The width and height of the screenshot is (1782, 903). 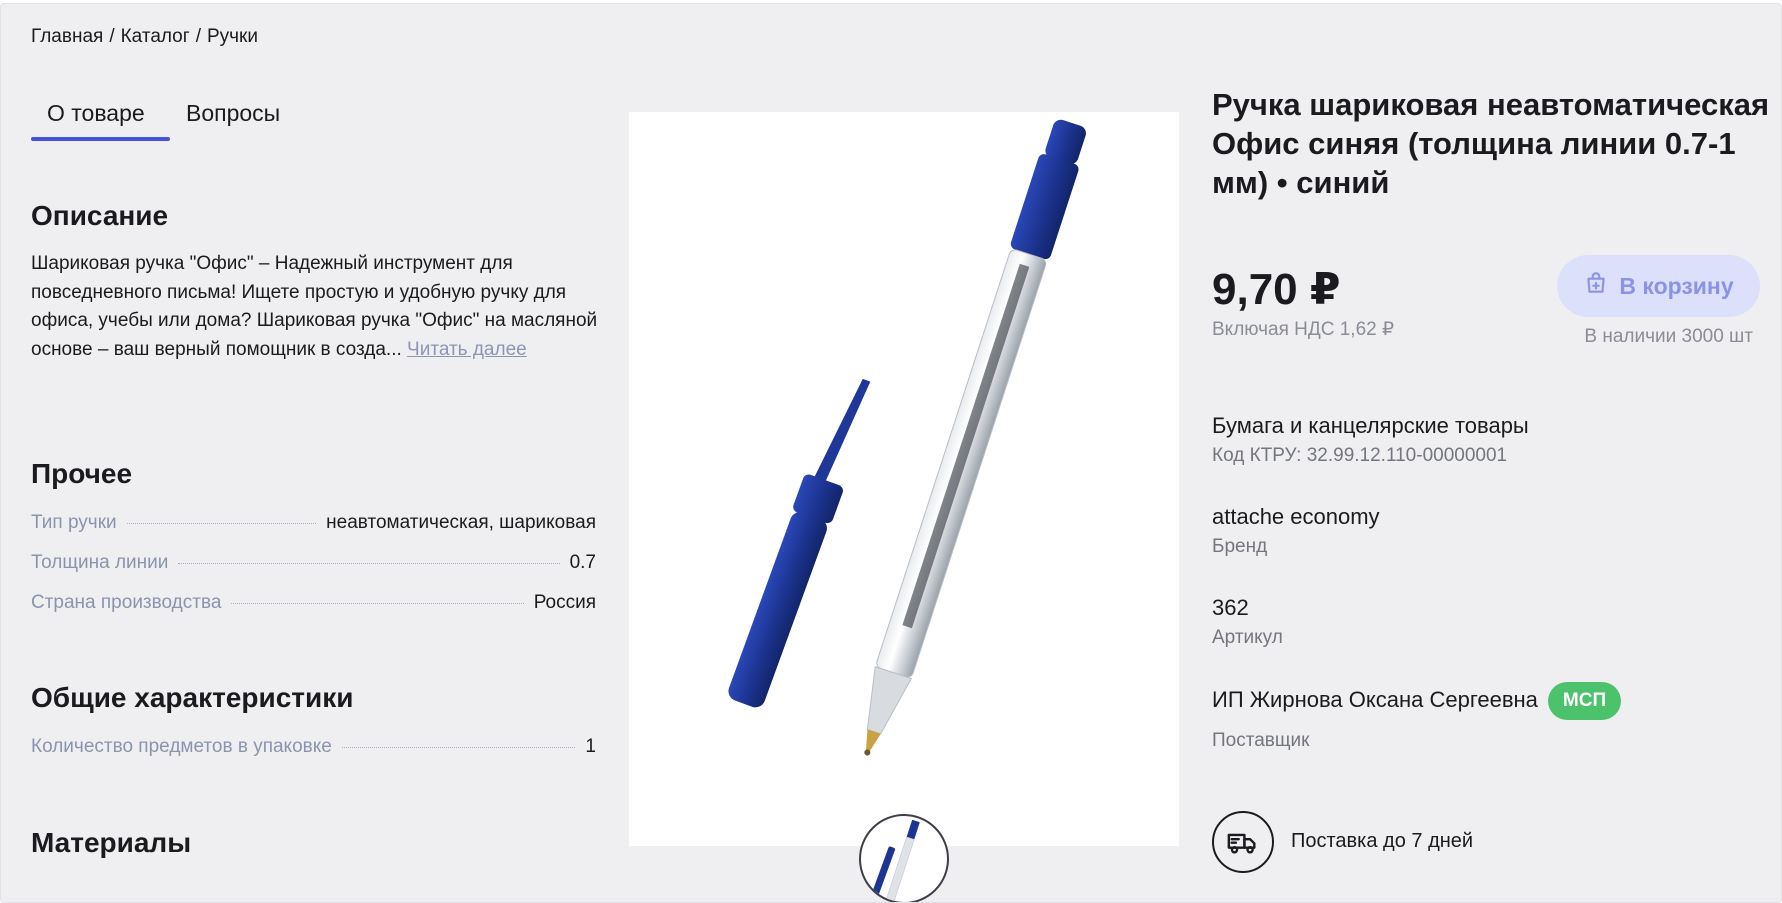 I want to click on product-tabs: О товаре Вопросы, so click(x=163, y=120).